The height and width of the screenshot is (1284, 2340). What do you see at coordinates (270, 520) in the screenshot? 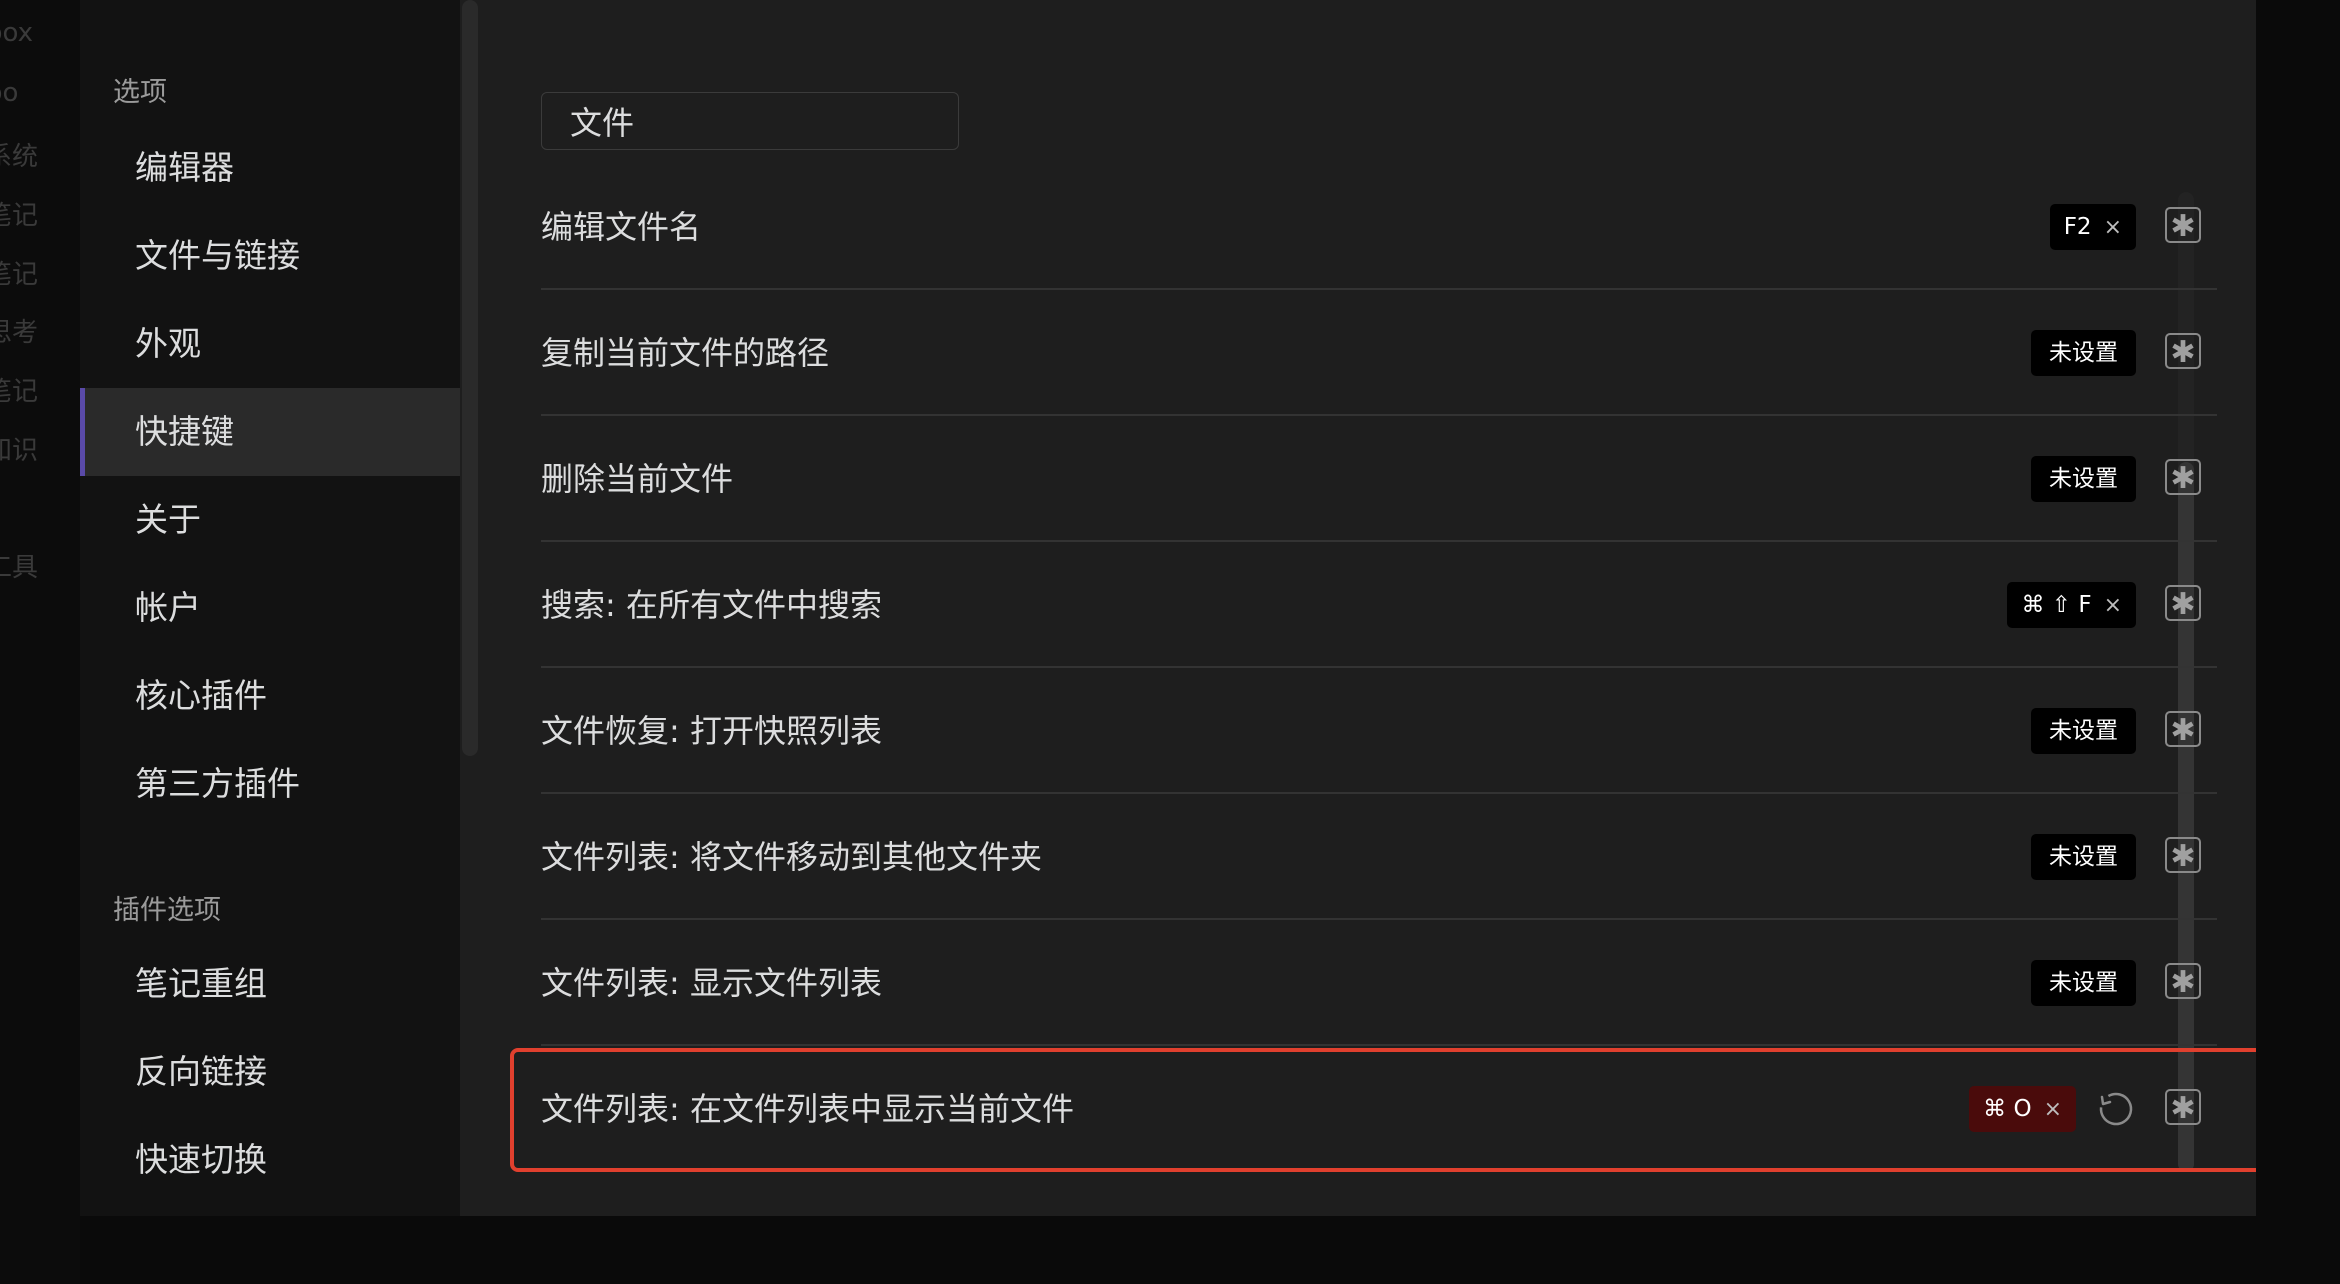
I see `sidebar-item-about: 关于` at bounding box center [270, 520].